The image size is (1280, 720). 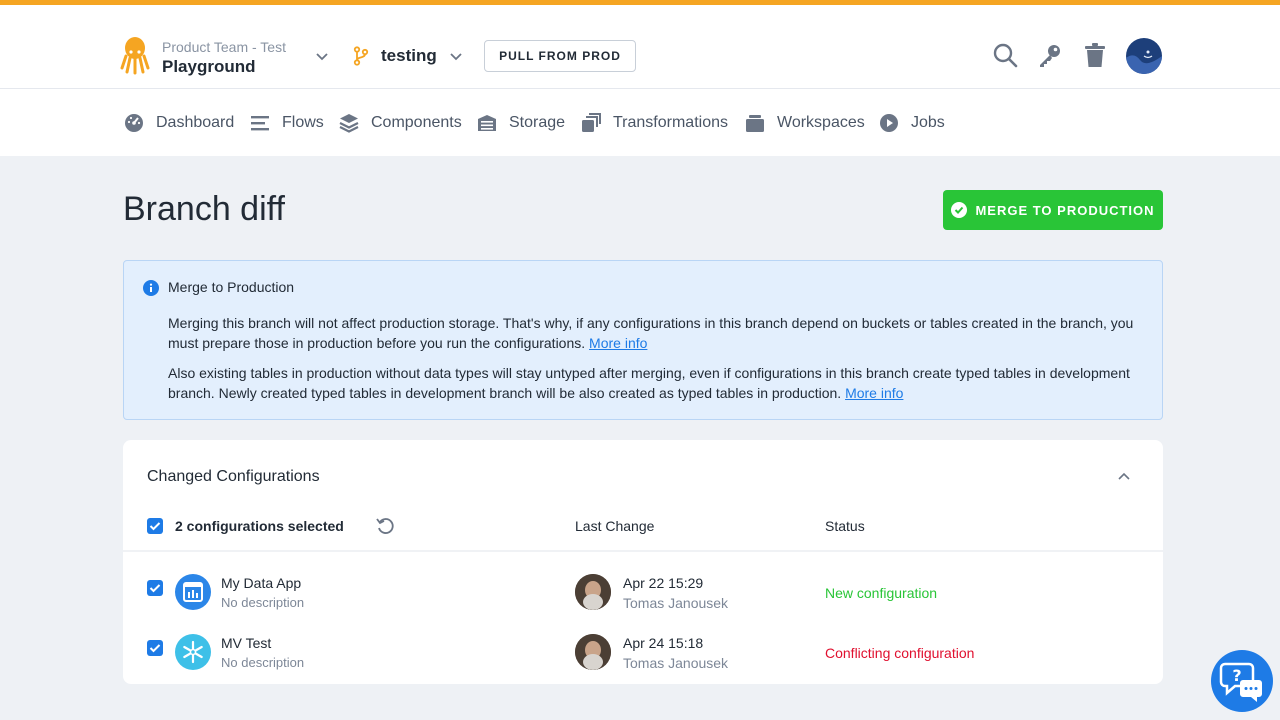 What do you see at coordinates (928, 122) in the screenshot?
I see `nav-label: Jobs` at bounding box center [928, 122].